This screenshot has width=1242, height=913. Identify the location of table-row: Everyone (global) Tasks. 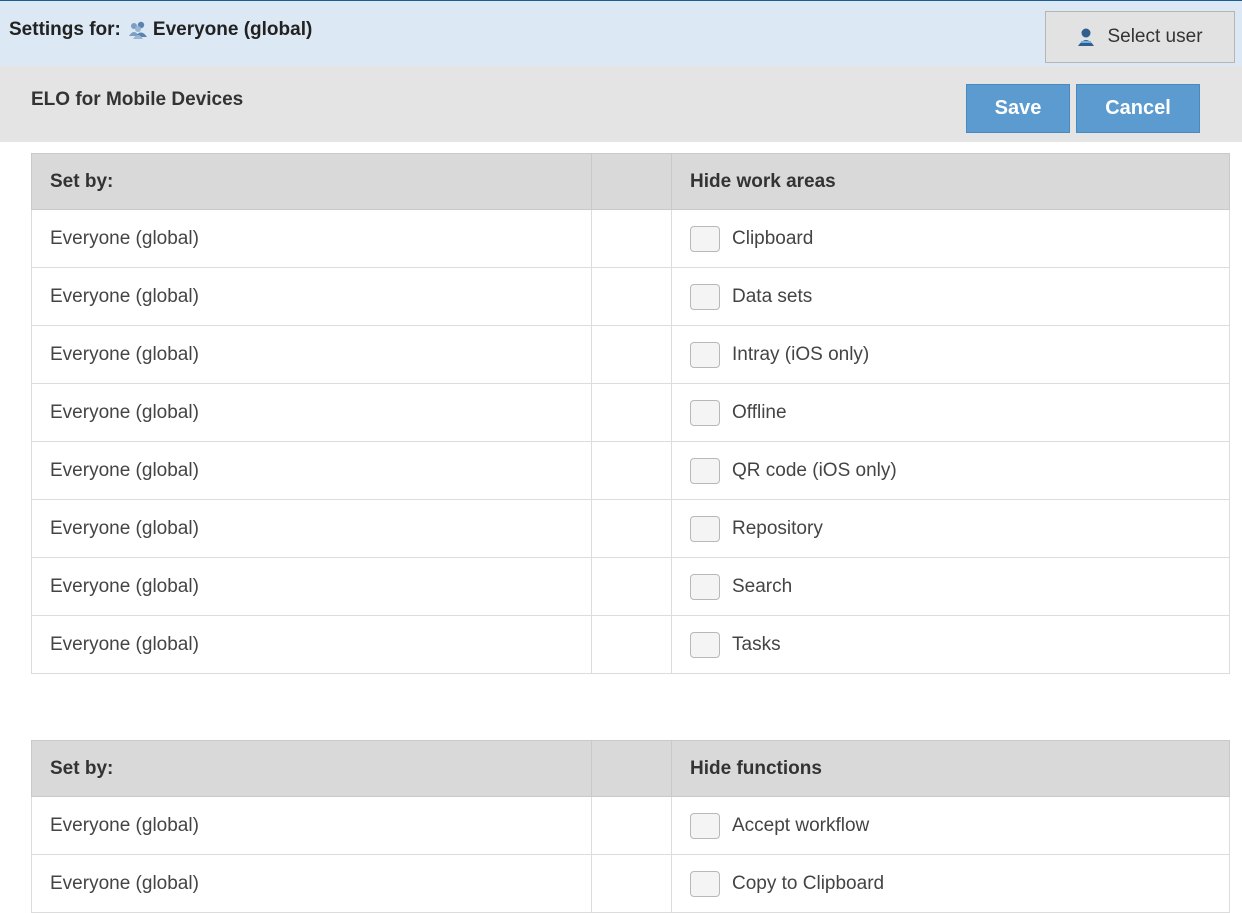
(630, 644).